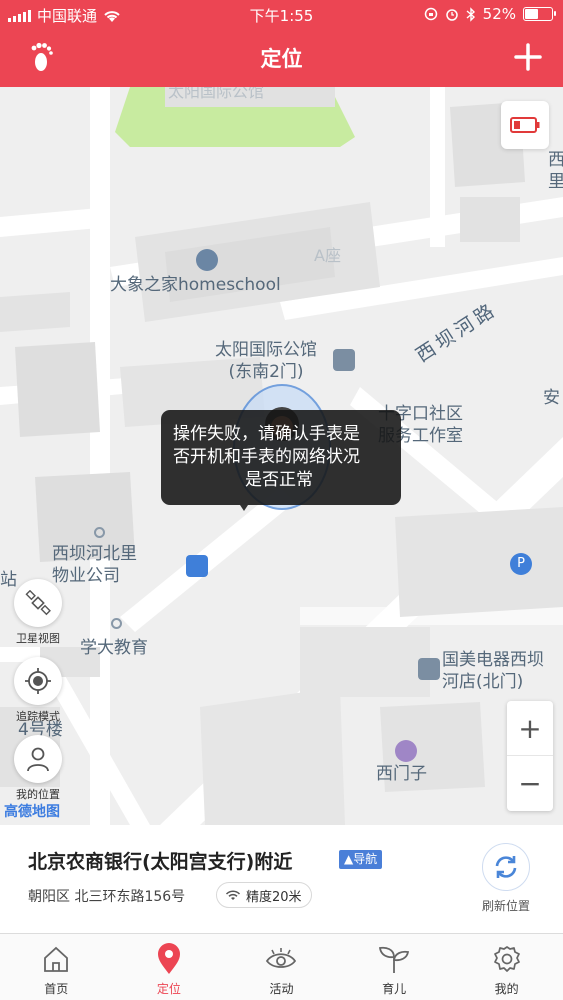 The image size is (563, 1000). I want to click on tab-home-label: 首页, so click(56, 989).